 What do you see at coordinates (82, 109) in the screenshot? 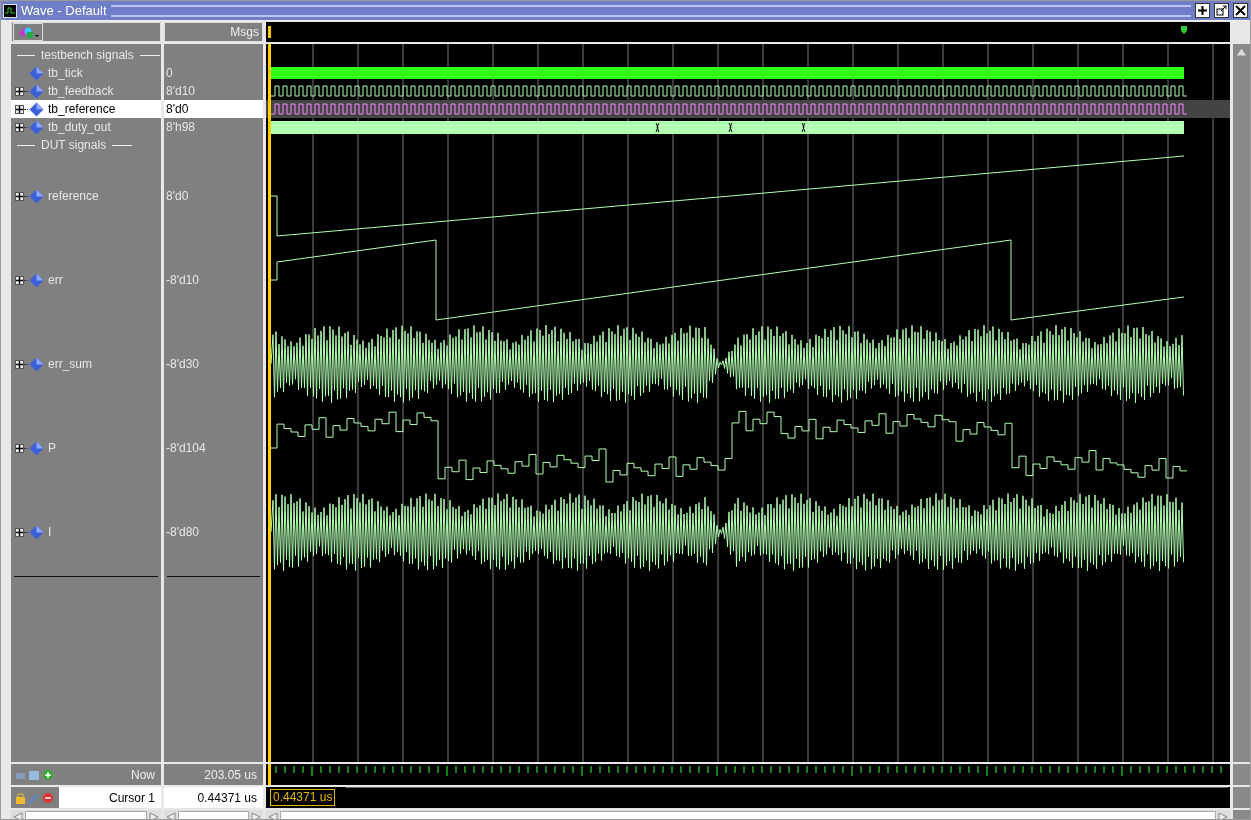
I see `signal-name: tb_reference` at bounding box center [82, 109].